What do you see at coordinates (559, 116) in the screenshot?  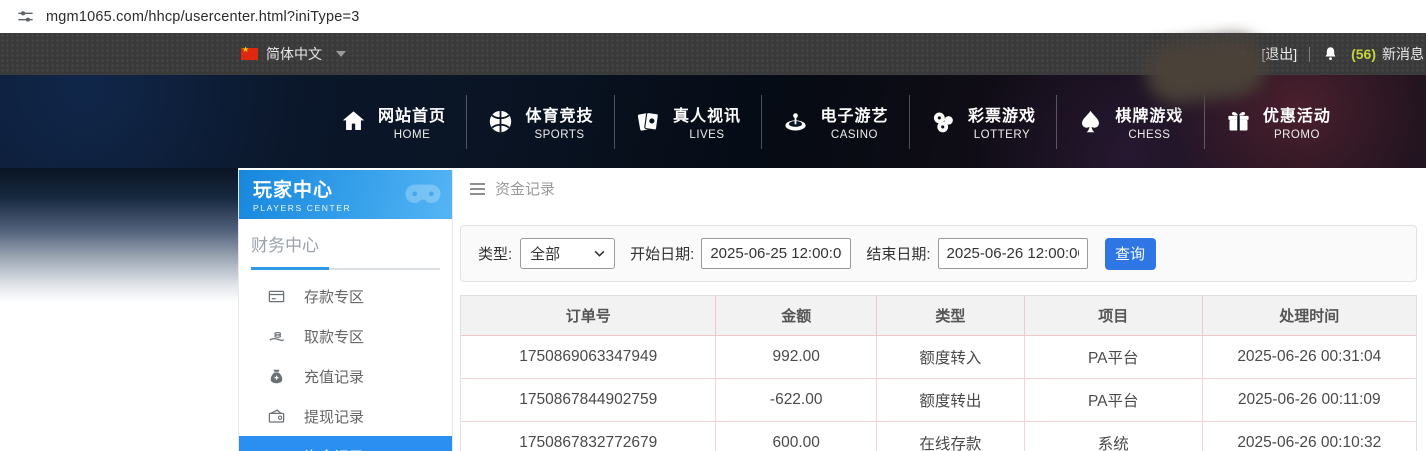 I see `nav-label-zh: 体育竞技` at bounding box center [559, 116].